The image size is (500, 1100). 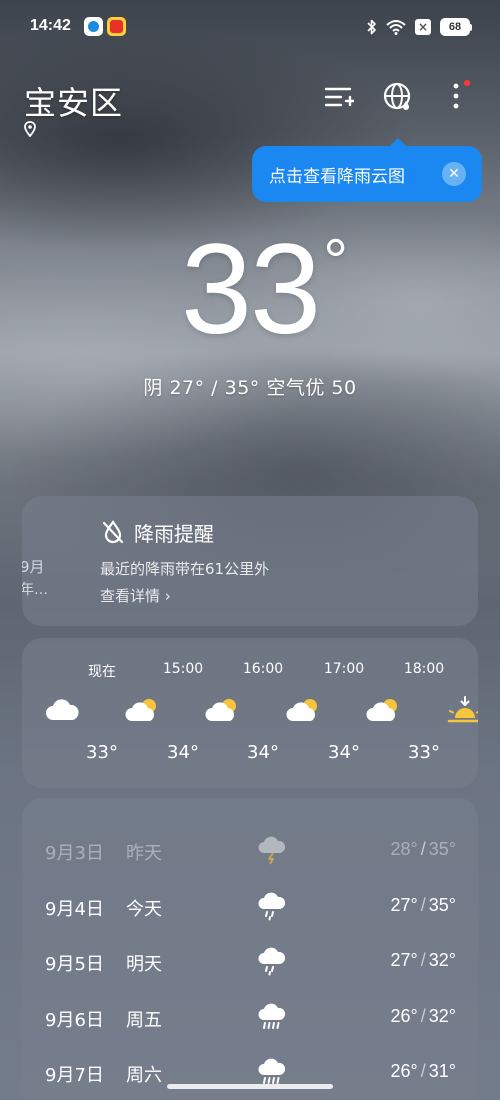 I want to click on app-notification-icon, so click(x=93, y=26).